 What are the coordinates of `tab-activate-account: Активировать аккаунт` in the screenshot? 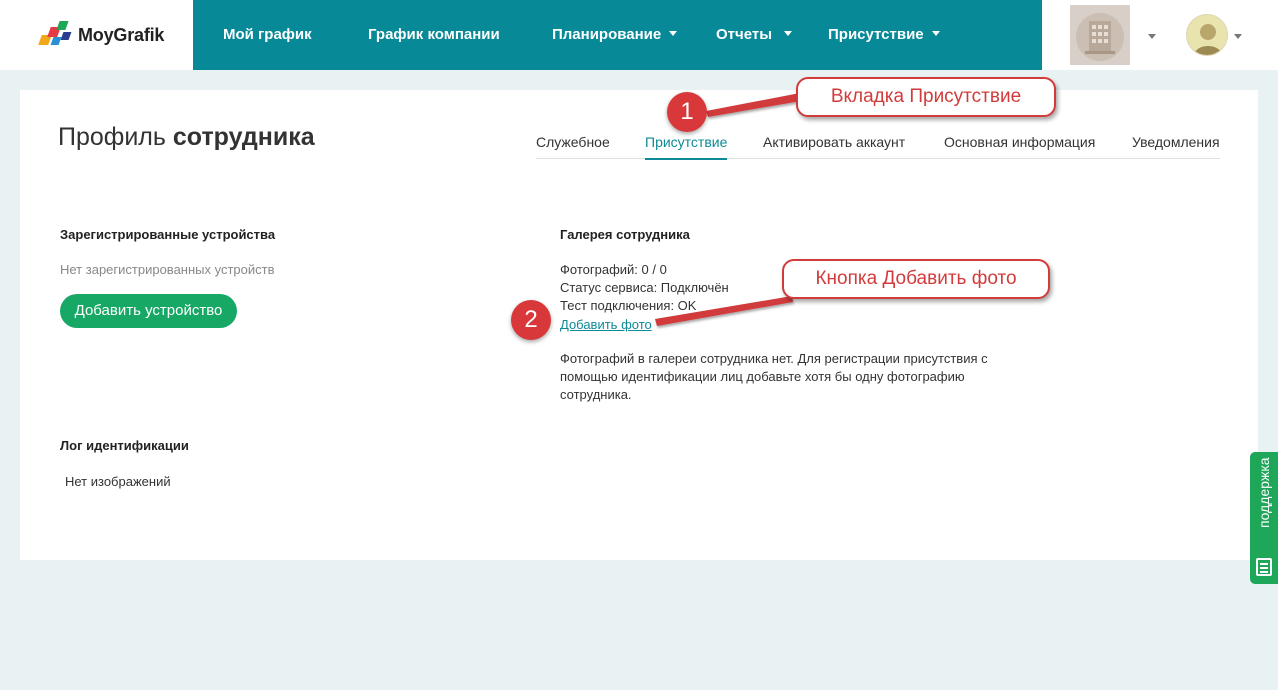 It's located at (834, 146).